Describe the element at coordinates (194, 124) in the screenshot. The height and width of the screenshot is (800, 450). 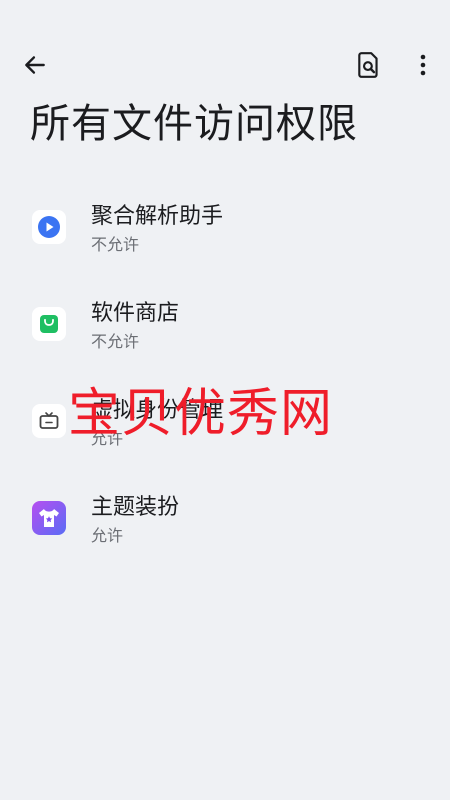
I see `page-title: 所有文件访问权限` at that location.